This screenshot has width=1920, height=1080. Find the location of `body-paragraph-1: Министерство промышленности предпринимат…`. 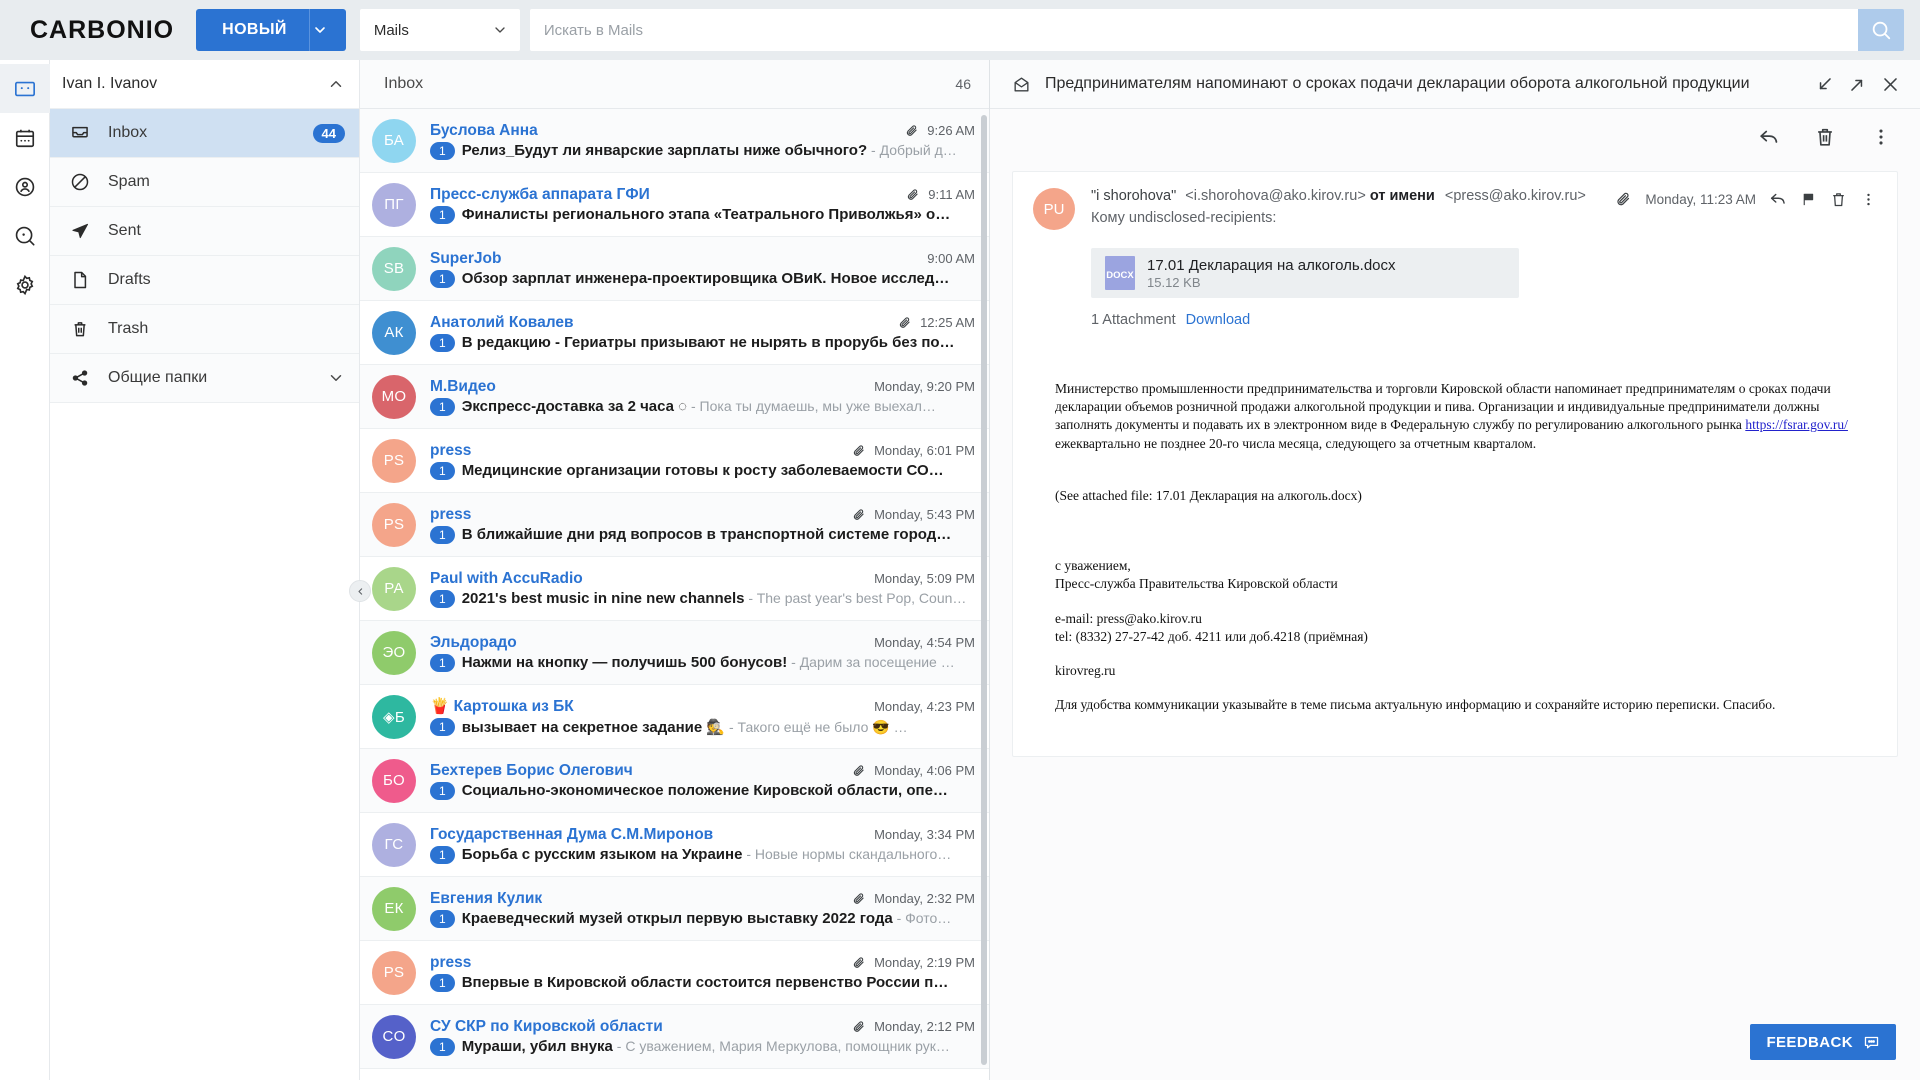

body-paragraph-1: Министерство промышленности предпринимат… is located at coordinates (1466, 416).